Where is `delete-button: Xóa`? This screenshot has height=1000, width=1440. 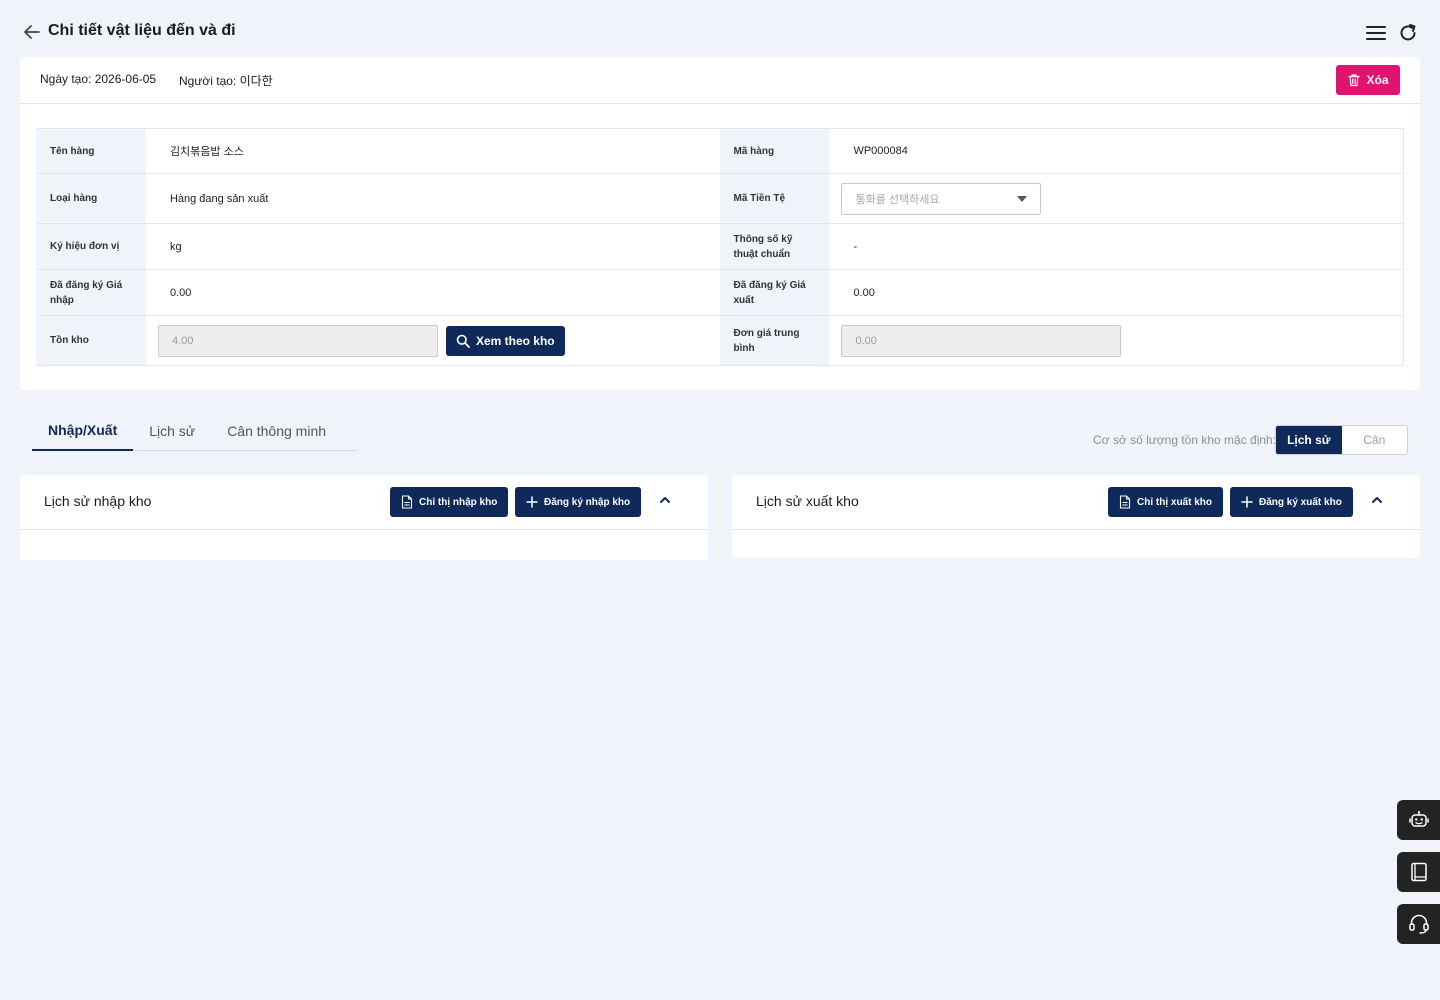
delete-button: Xóa is located at coordinates (1368, 80).